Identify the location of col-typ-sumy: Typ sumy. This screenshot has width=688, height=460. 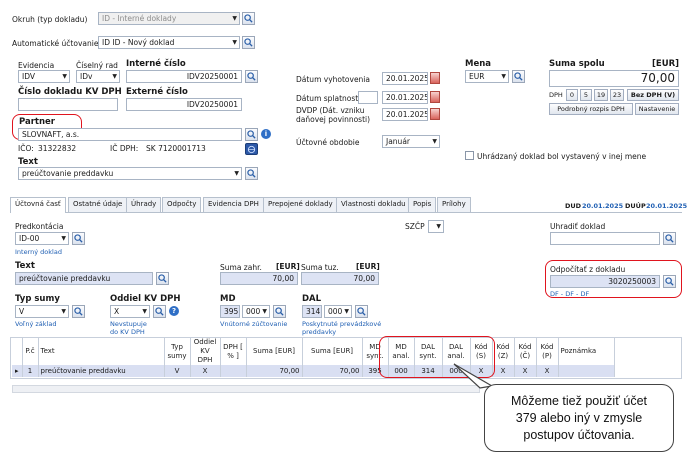
(177, 351).